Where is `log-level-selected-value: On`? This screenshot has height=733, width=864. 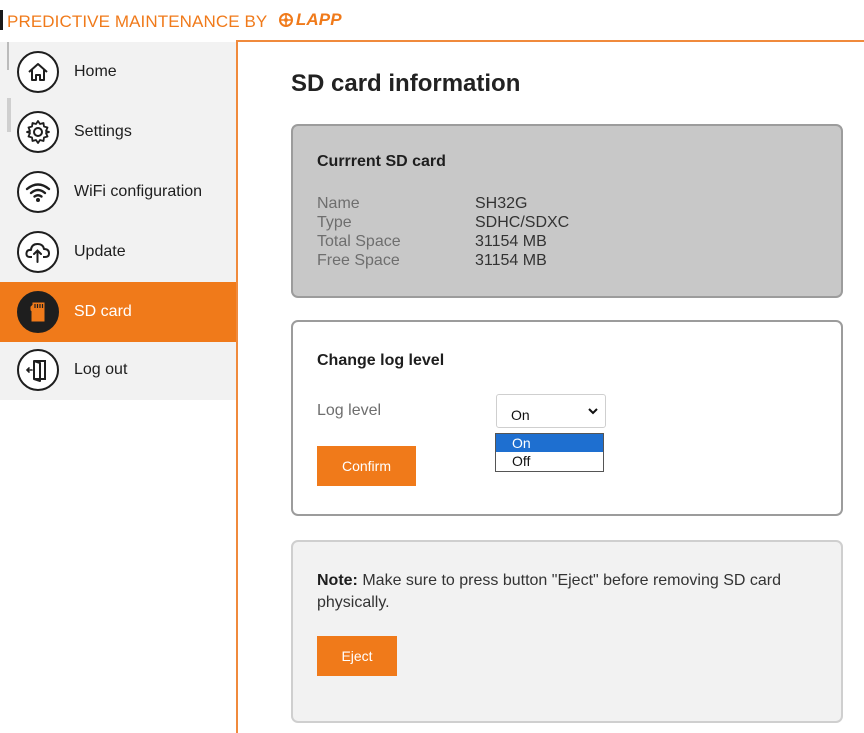 log-level-selected-value: On is located at coordinates (520, 415).